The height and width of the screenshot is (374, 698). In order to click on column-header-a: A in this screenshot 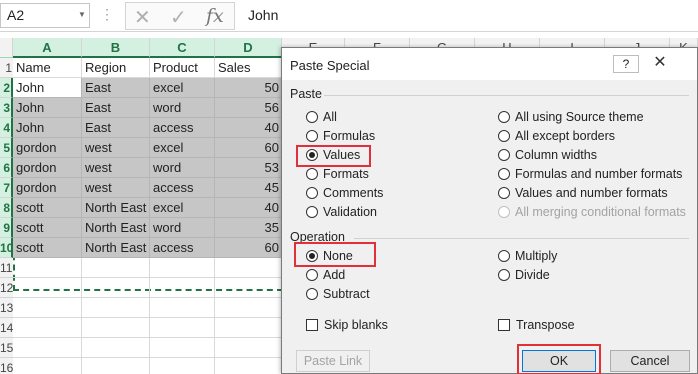, I will do `click(47, 48)`.